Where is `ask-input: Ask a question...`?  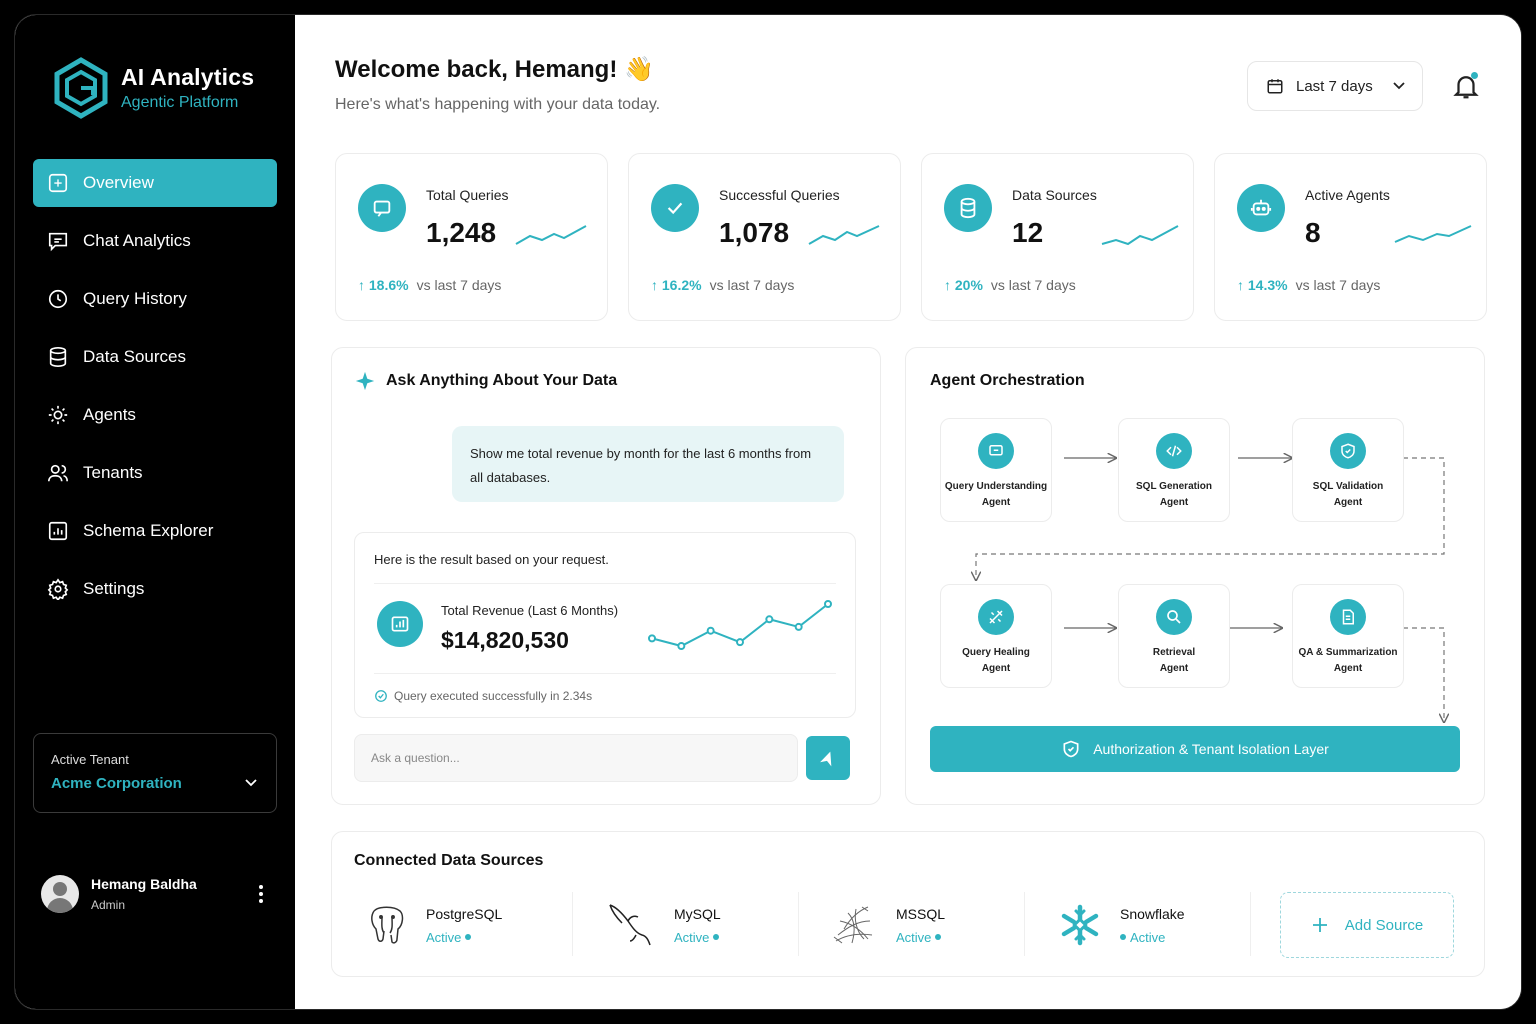 ask-input: Ask a question... is located at coordinates (576, 758).